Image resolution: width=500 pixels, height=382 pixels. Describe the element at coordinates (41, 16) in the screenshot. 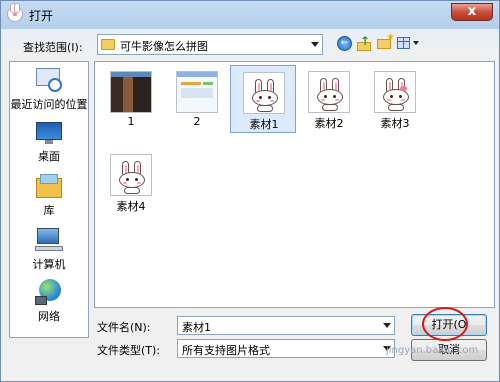

I see `window-title: 打开` at that location.